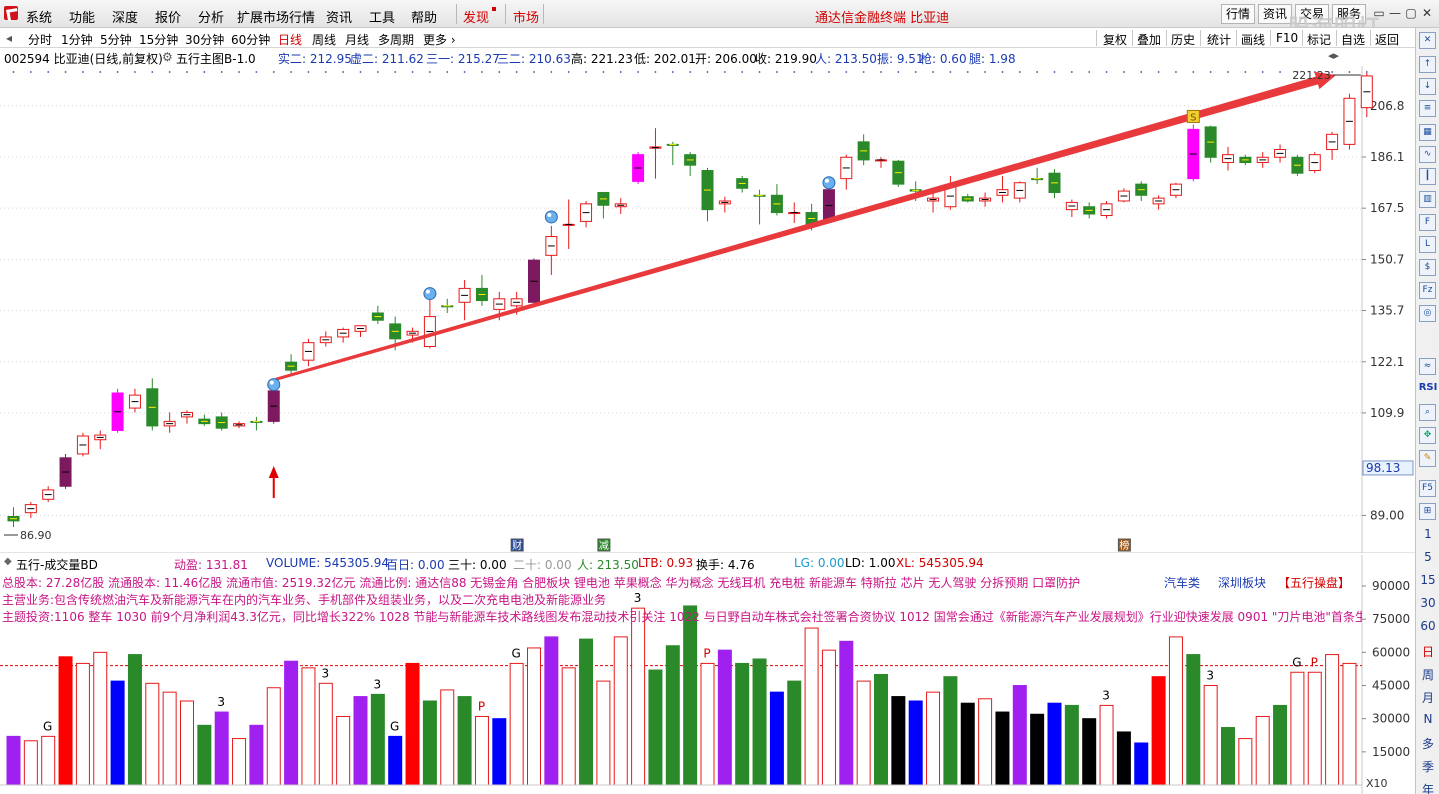 This screenshot has height=794, width=1439. I want to click on collapse-icon: ◂, so click(9, 38).